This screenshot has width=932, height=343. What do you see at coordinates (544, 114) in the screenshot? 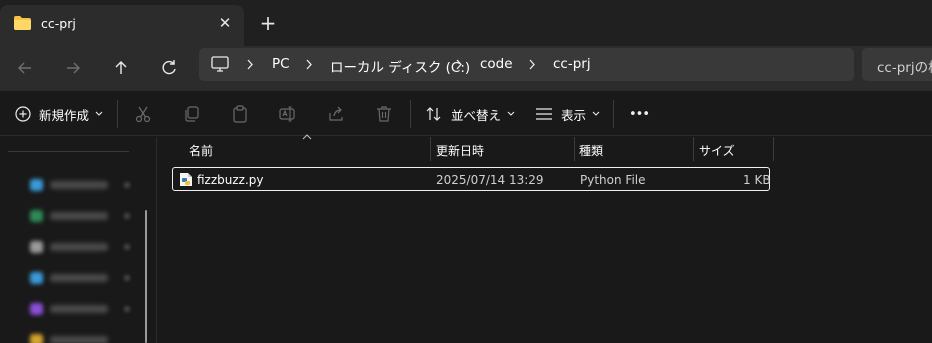
I see `list-view-icon` at bounding box center [544, 114].